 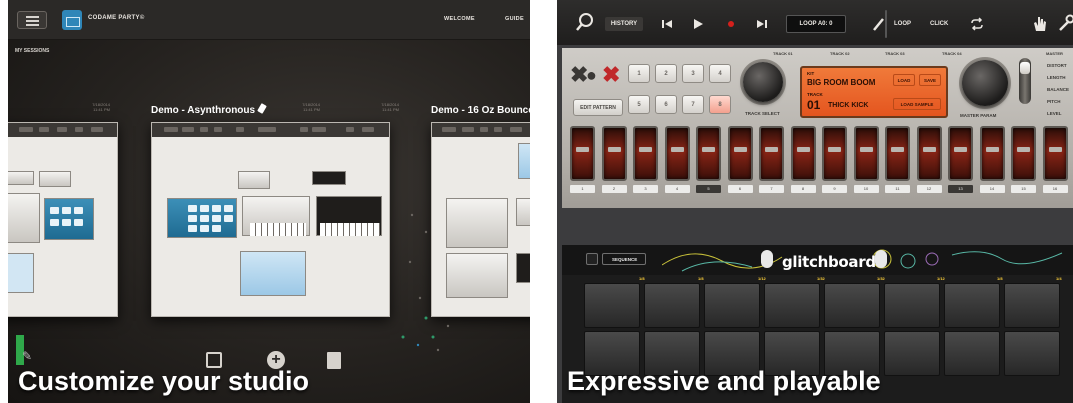 What do you see at coordinates (1039, 23) in the screenshot?
I see `hand-icon` at bounding box center [1039, 23].